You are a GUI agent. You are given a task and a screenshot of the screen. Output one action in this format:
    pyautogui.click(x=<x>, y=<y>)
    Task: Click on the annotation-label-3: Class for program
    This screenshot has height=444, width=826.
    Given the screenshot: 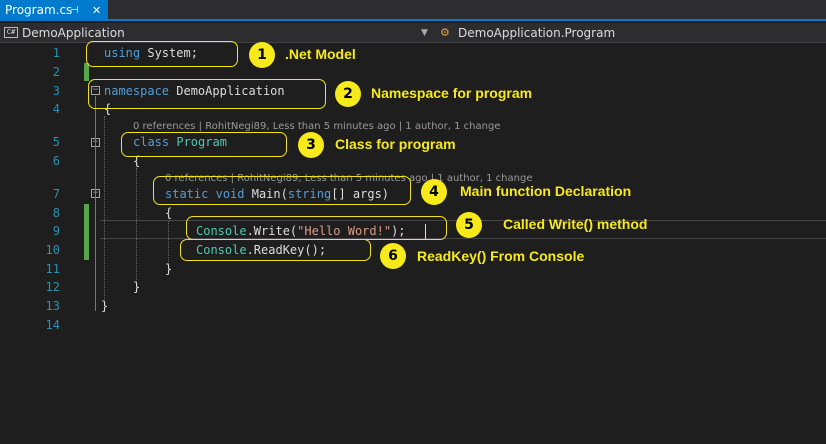 What is the action you would take?
    pyautogui.click(x=395, y=144)
    